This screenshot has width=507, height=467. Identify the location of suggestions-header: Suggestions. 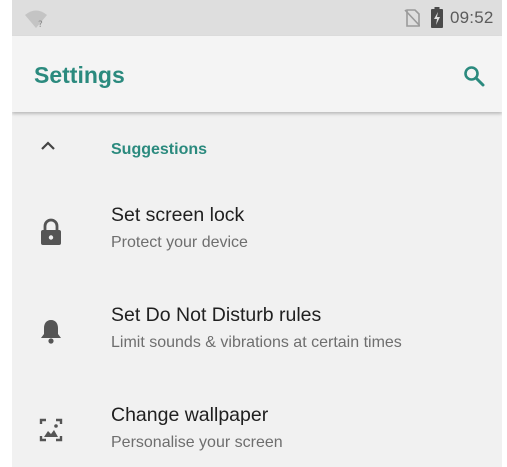
(257, 150).